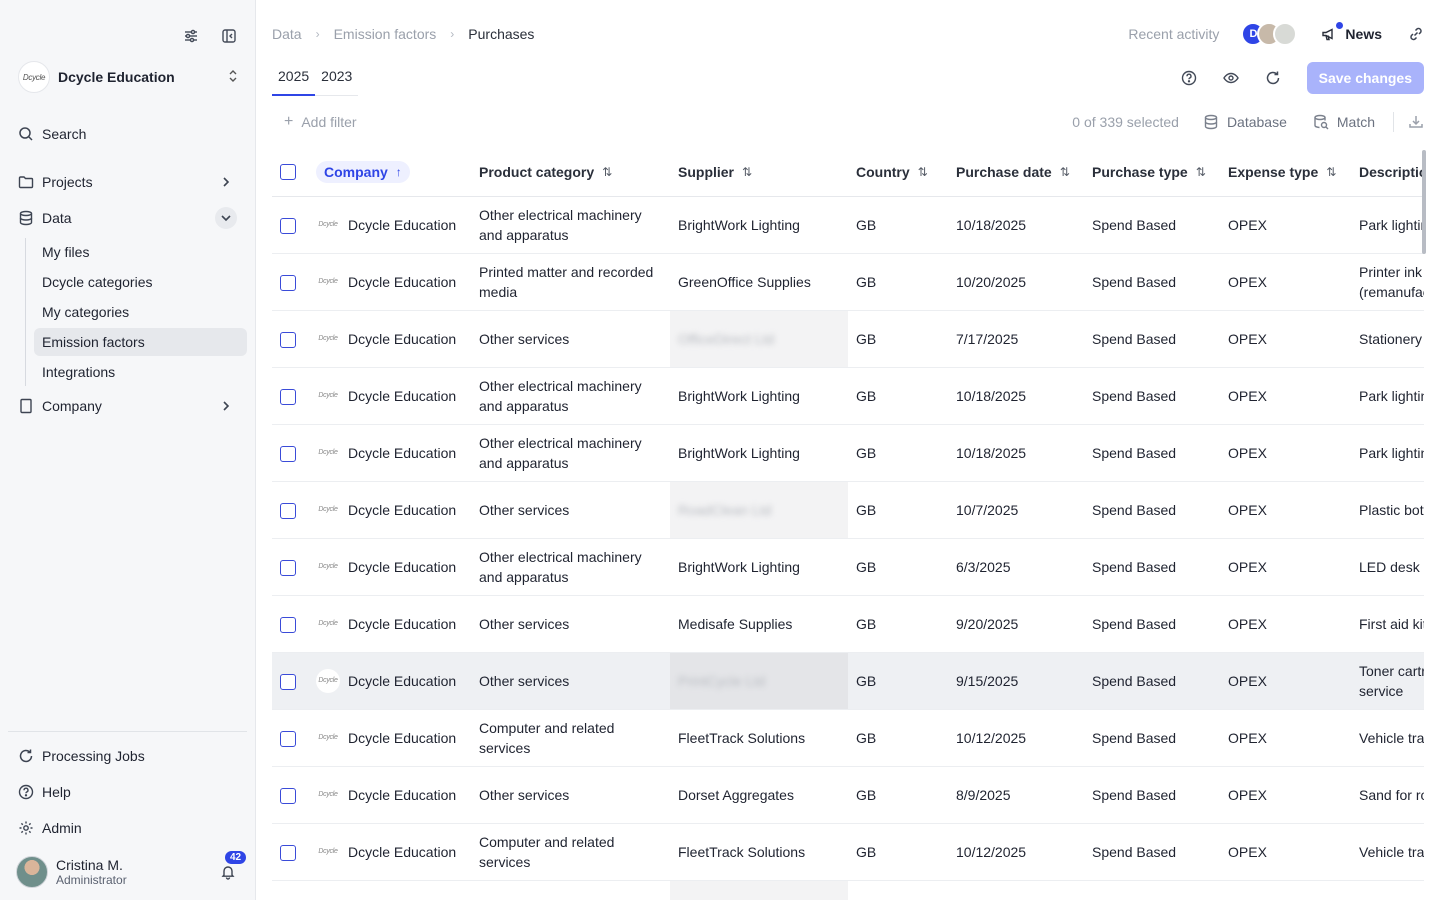  What do you see at coordinates (759, 510) in the screenshot?
I see `supplier-cell: RoadClean Ltd` at bounding box center [759, 510].